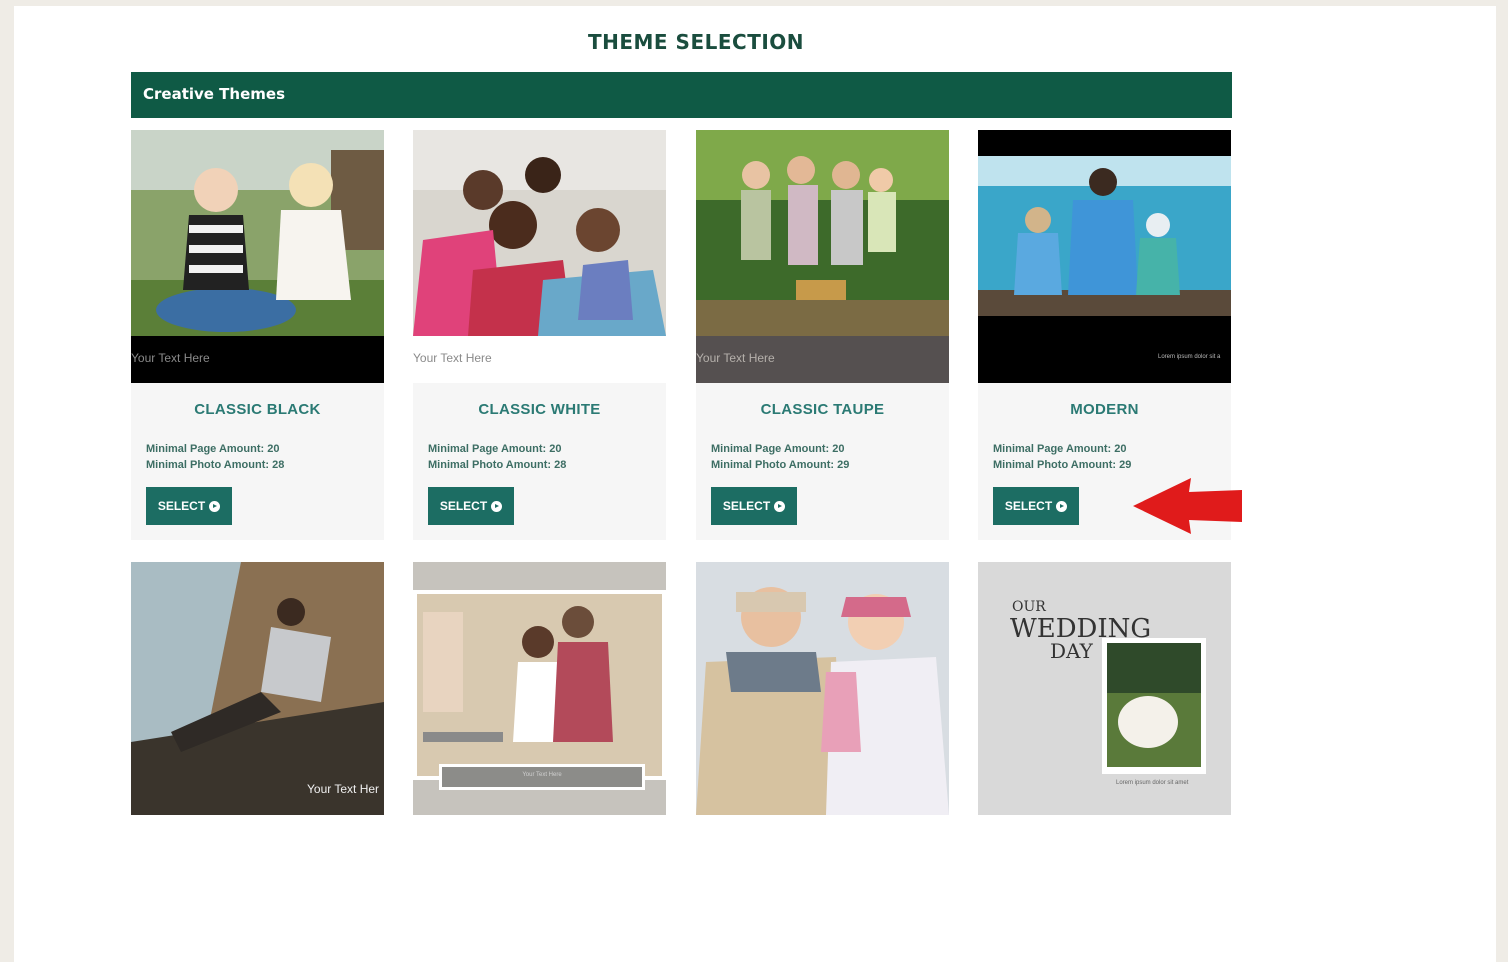 This screenshot has height=962, width=1508. What do you see at coordinates (343, 789) in the screenshot?
I see `preview-caption: Your Text Her` at bounding box center [343, 789].